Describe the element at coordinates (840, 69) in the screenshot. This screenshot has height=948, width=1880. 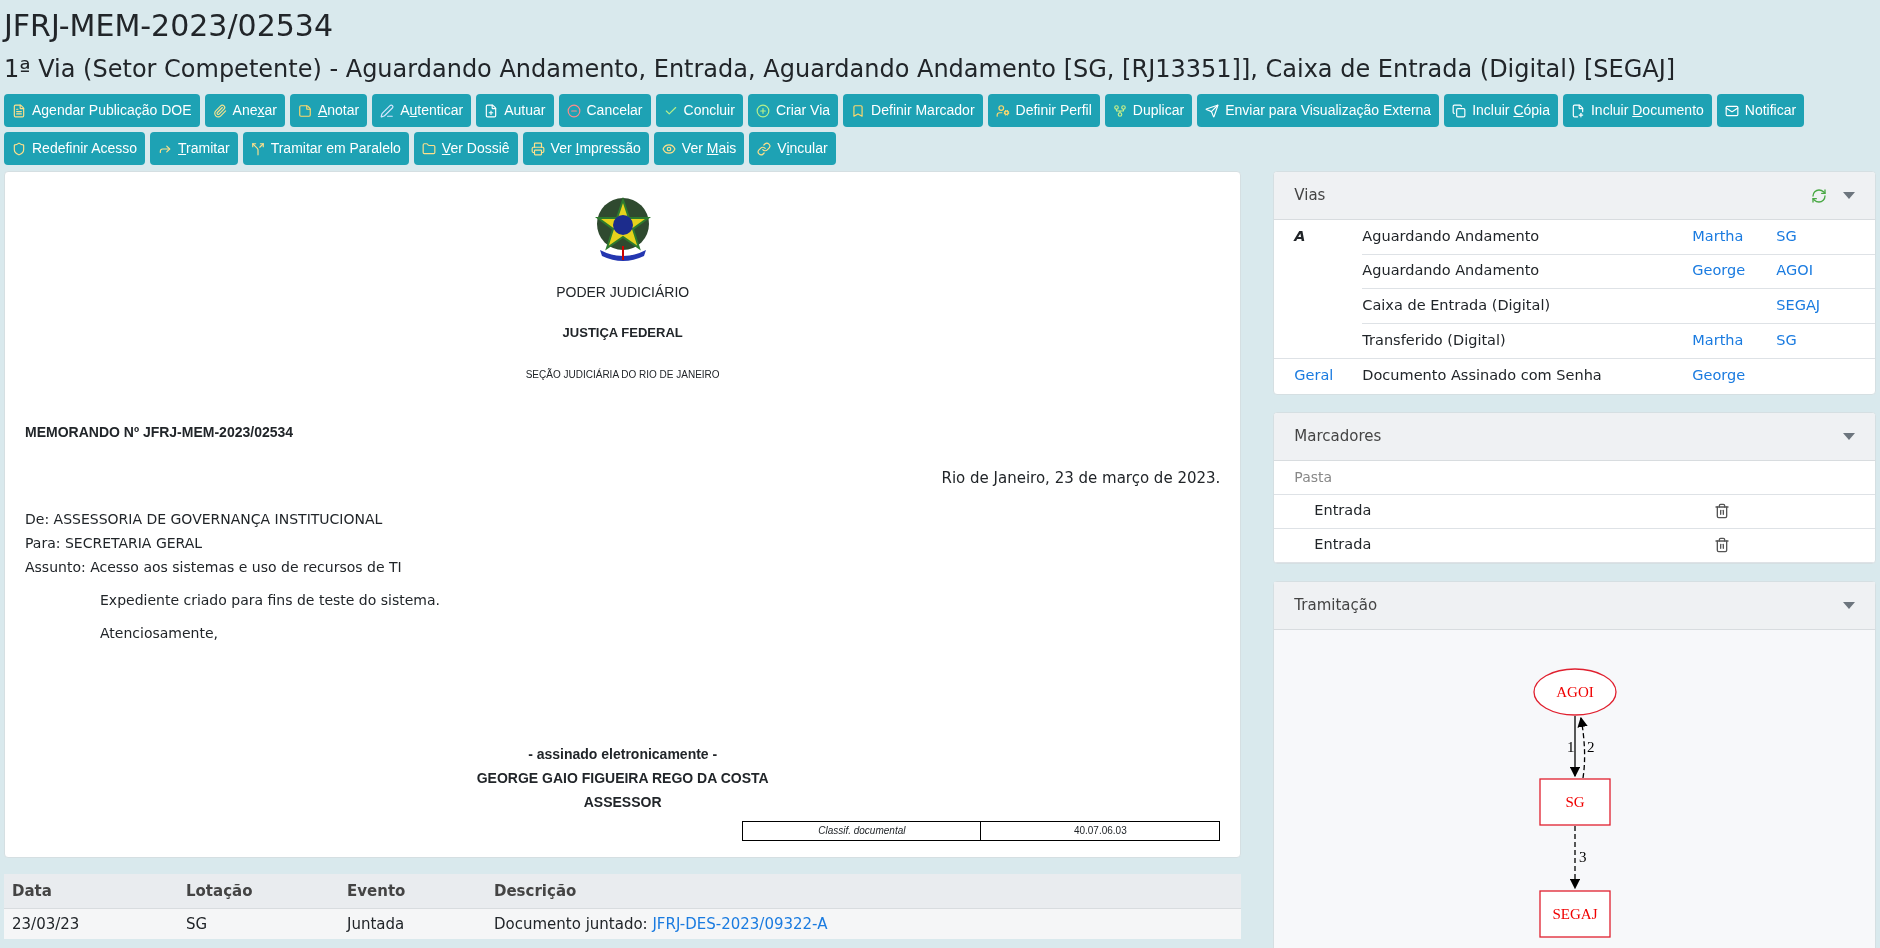
I see `page-subtitle: 1ª Via (Setor Competente) - Aguardando Andamento, Entrada, Aguardando Andamento [SG, [RJ13351]], Caixa de Entrada (Digital) [SEGAJ]` at that location.